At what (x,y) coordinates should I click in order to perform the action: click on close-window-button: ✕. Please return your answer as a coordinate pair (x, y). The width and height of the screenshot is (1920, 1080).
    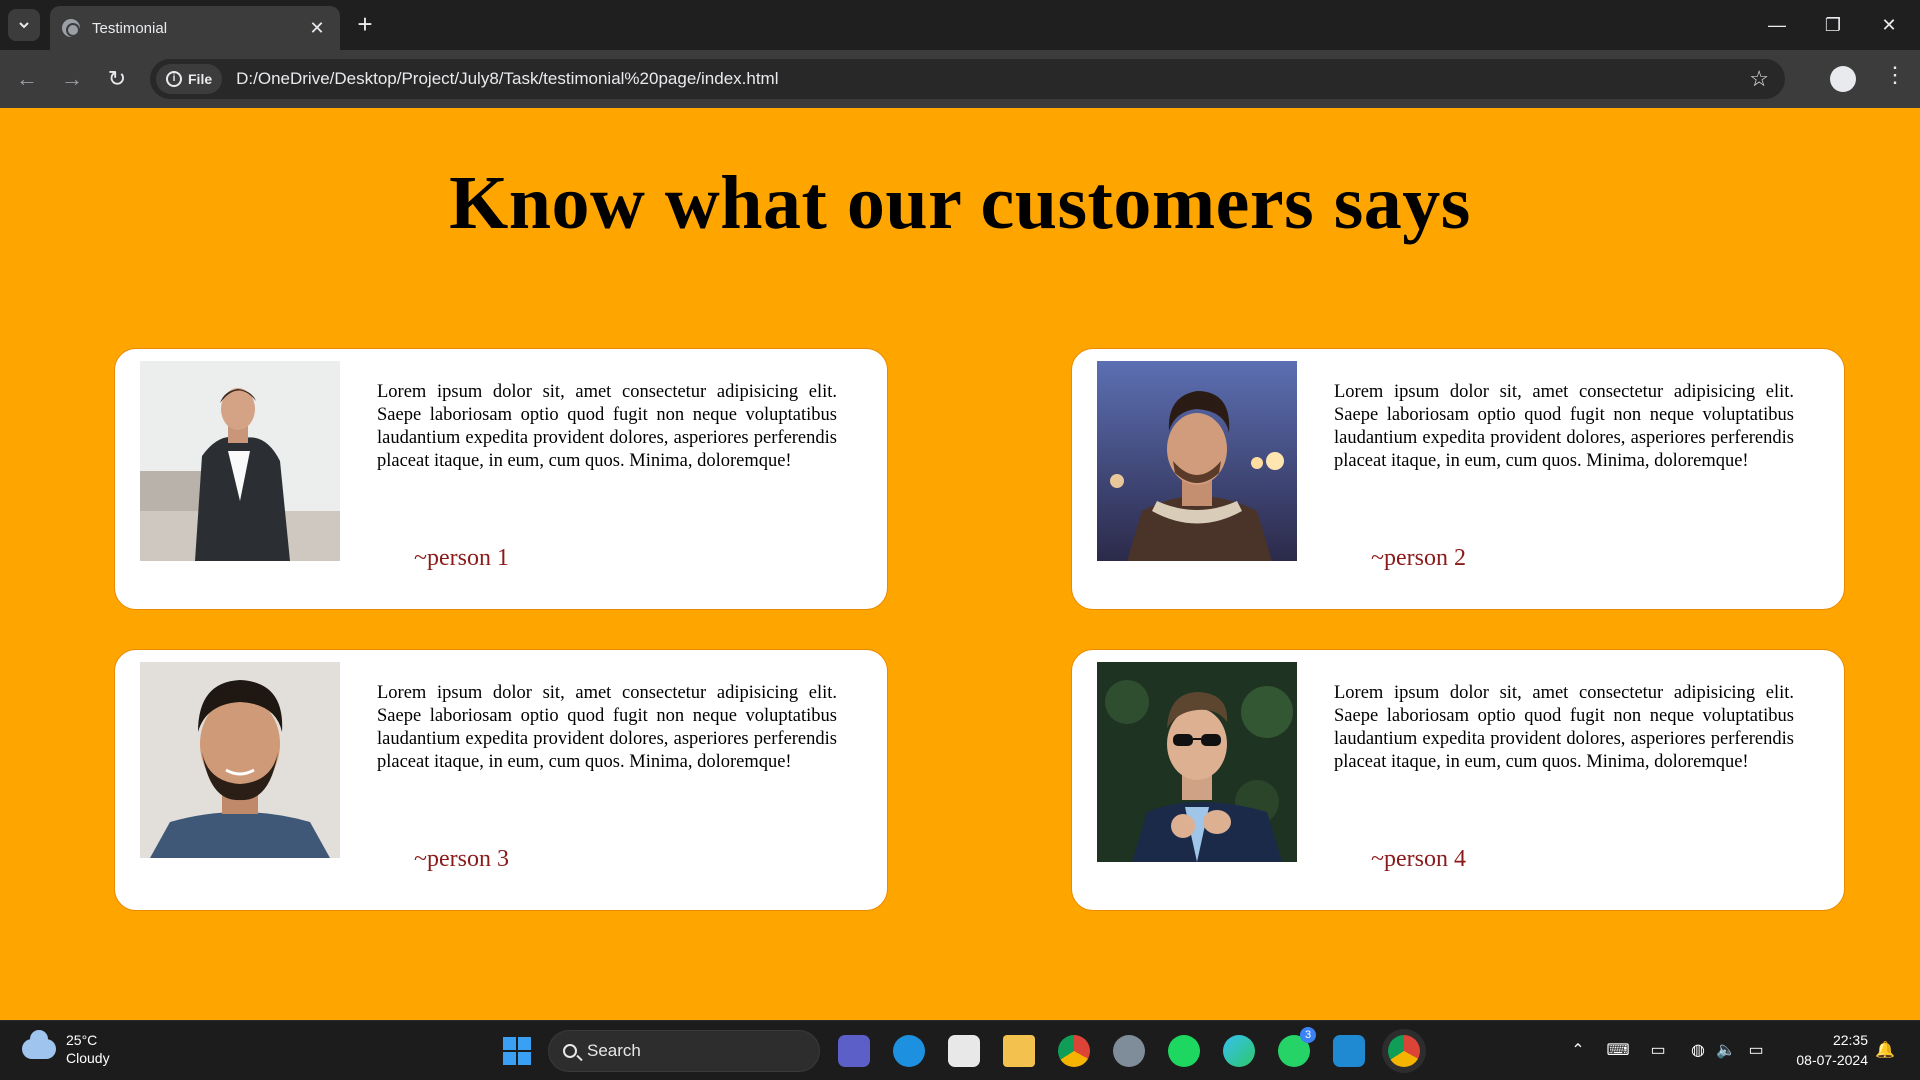
    Looking at the image, I should click on (1889, 25).